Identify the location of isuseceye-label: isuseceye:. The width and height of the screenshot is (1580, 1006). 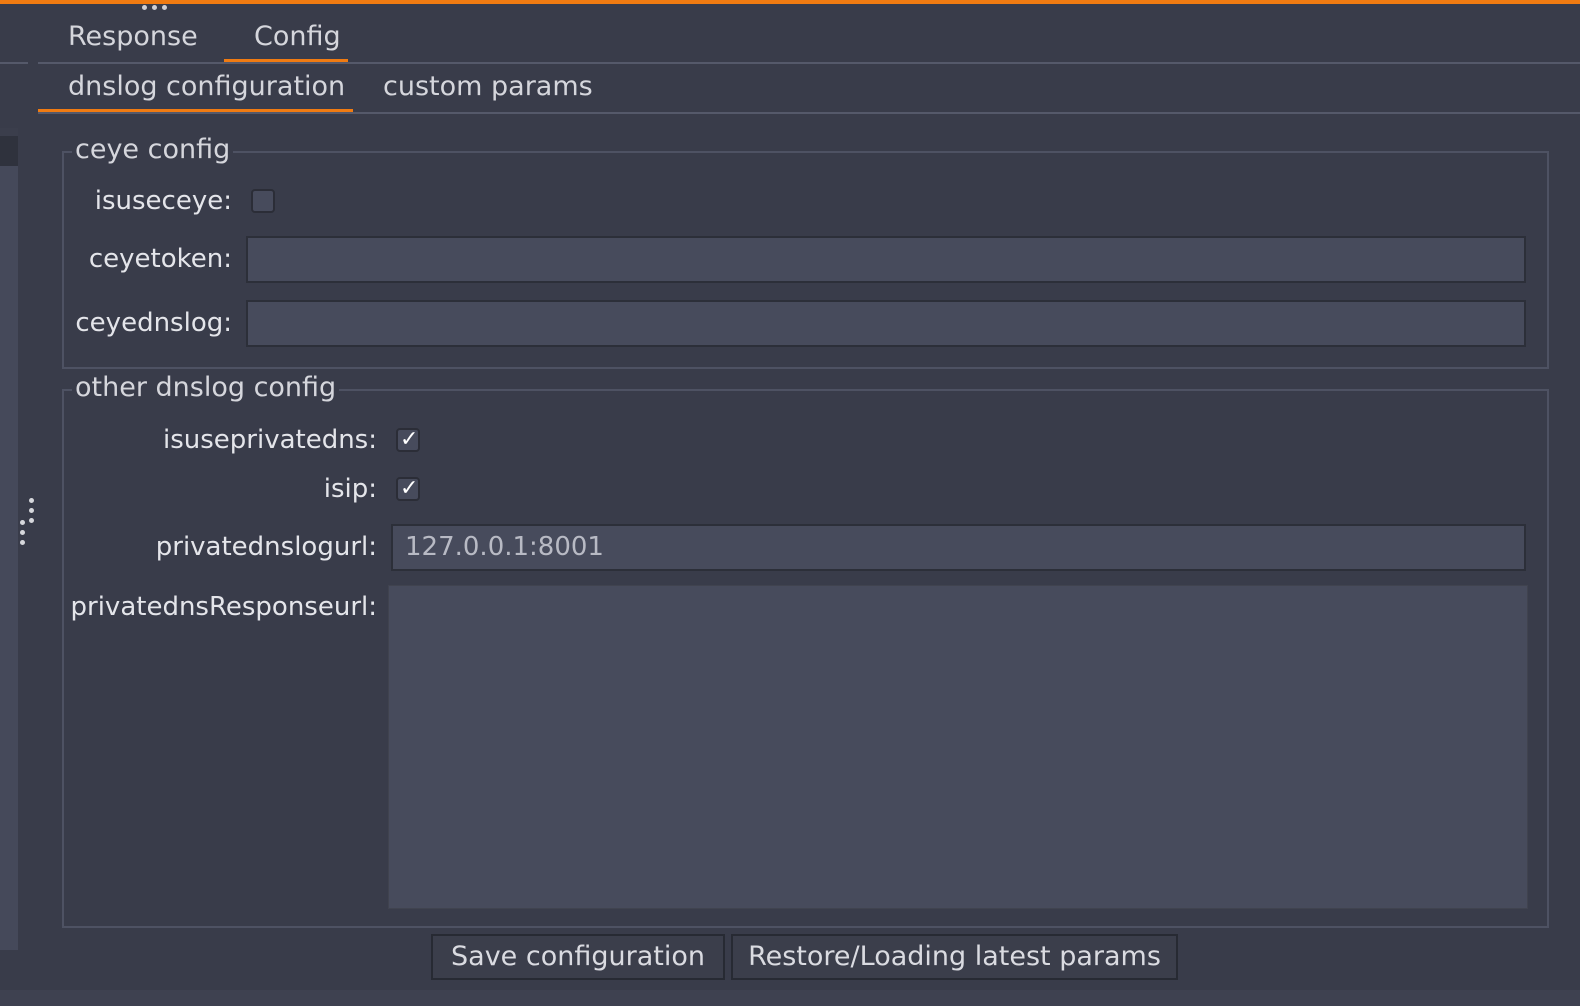
(163, 201).